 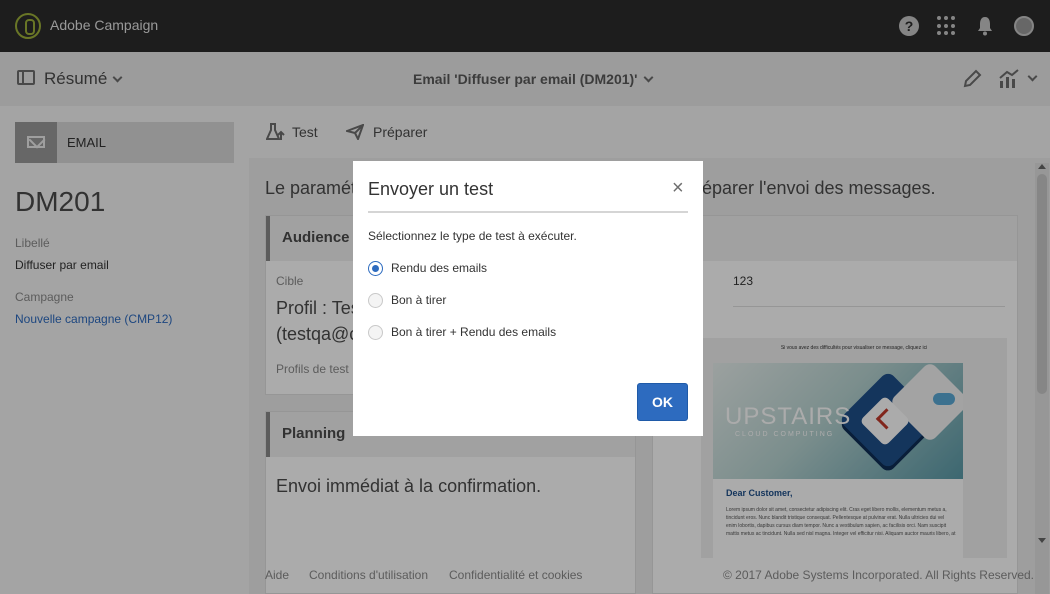 I want to click on radio-option-proof-and-rendering: Bon à tirer + Rendu des emails, so click(x=462, y=332).